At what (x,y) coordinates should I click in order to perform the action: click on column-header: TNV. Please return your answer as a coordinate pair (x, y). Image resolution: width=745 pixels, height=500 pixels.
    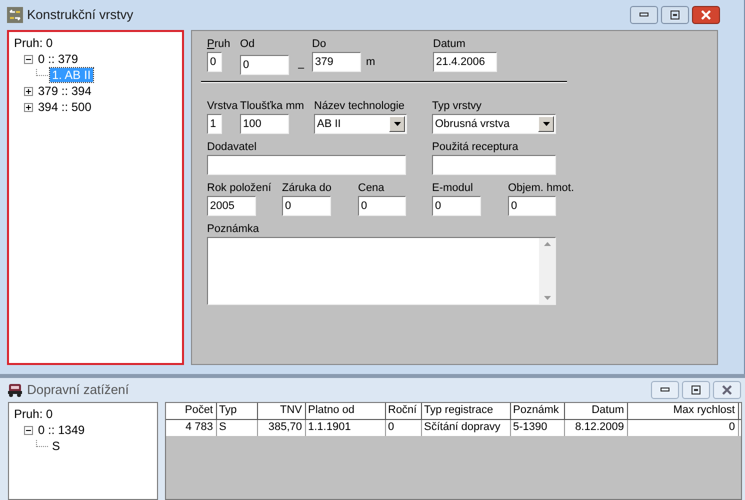
    Looking at the image, I should click on (282, 411).